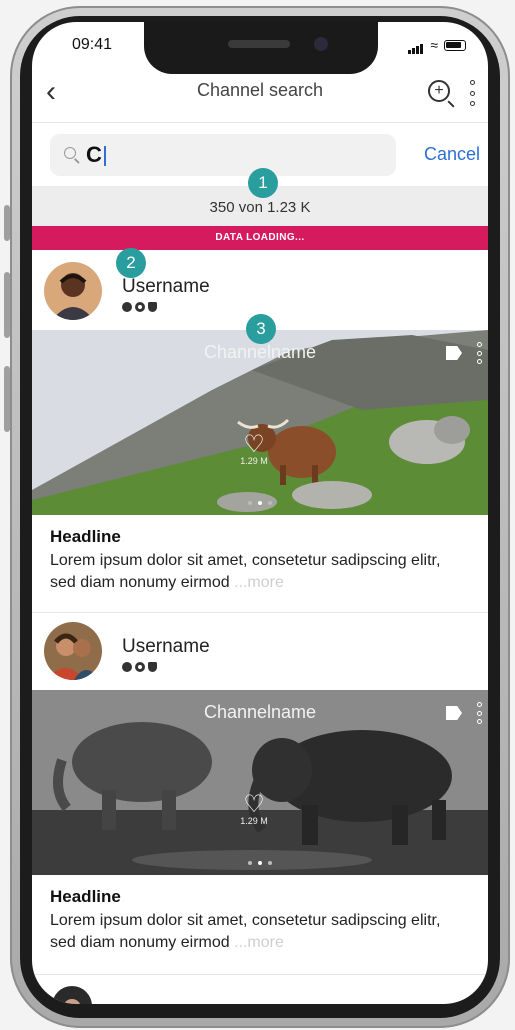 This screenshot has height=1030, width=515. Describe the element at coordinates (261, 329) in the screenshot. I see `annotation-badge-3: 3` at that location.